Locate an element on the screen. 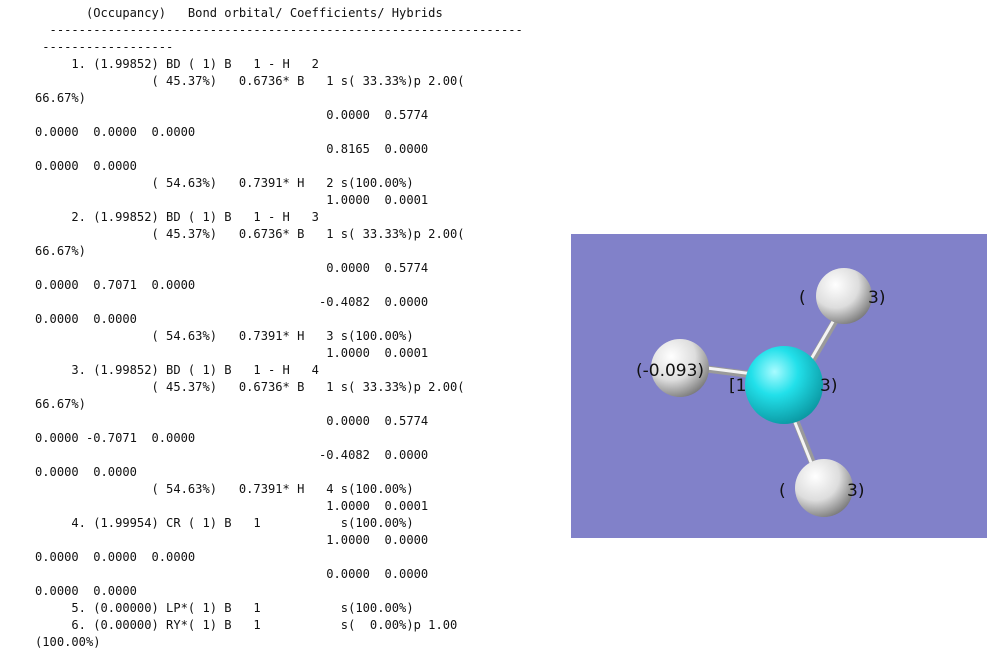  boron-atom is located at coordinates (784, 385).